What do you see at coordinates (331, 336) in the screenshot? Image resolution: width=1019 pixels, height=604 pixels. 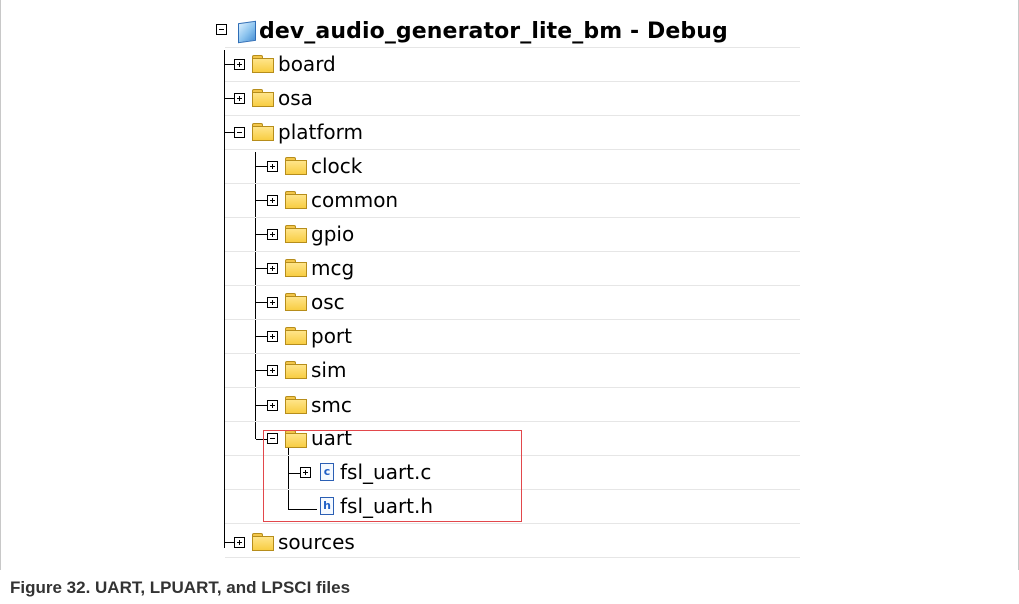 I see `tree-item-port: port` at bounding box center [331, 336].